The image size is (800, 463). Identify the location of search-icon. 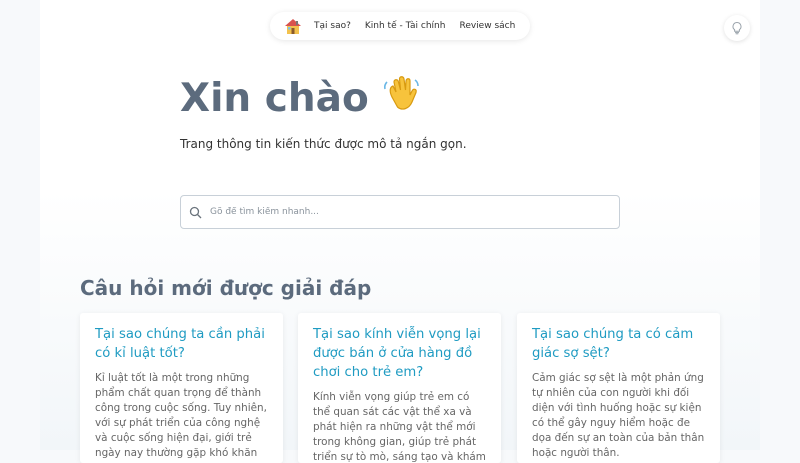
(195, 212).